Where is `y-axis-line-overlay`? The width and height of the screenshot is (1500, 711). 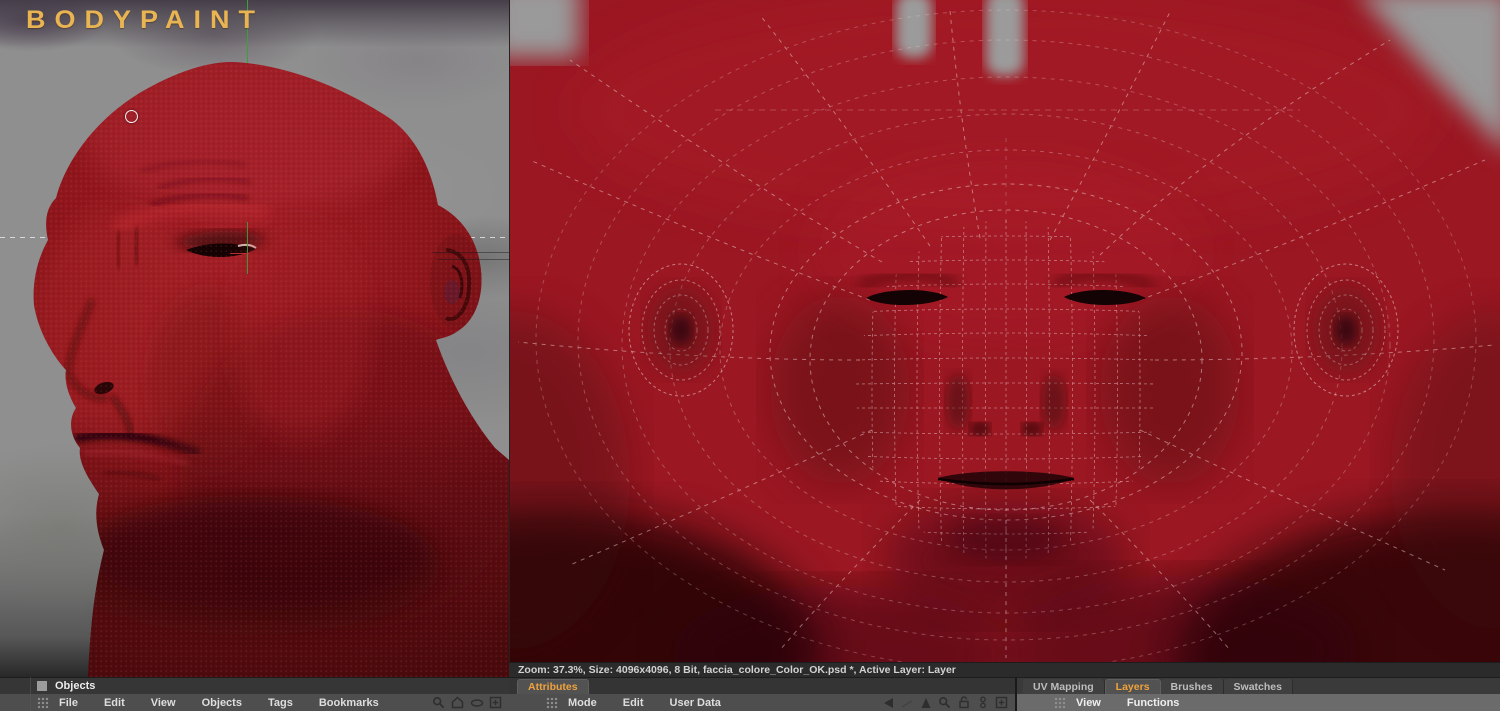
y-axis-line-overlay is located at coordinates (247, 248).